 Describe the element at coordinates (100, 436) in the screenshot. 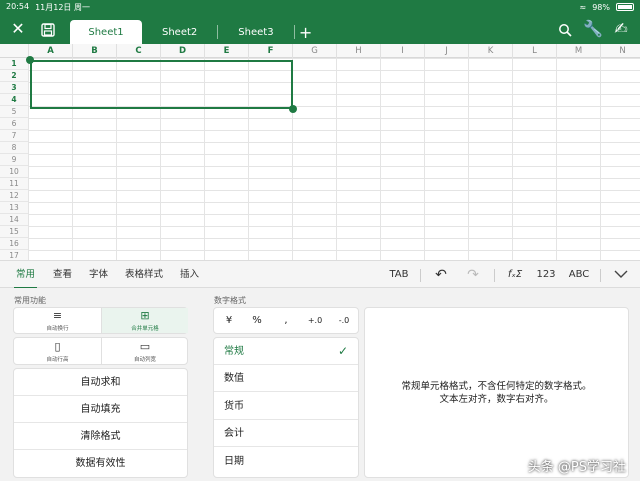

I see `clear-format-button: 清除格式` at that location.